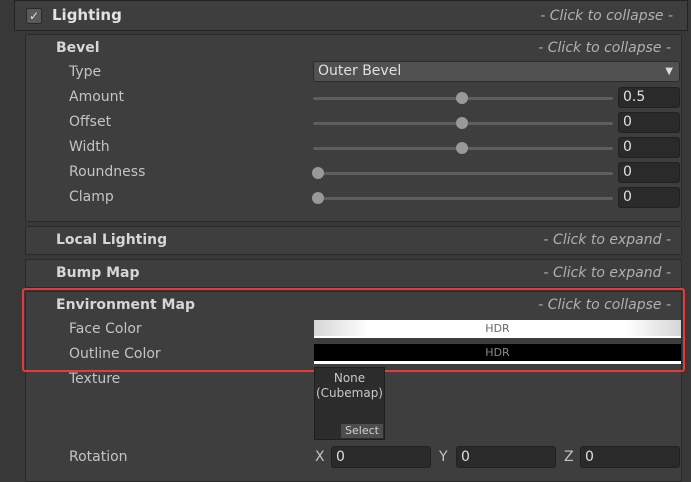 The width and height of the screenshot is (691, 482). What do you see at coordinates (34, 16) in the screenshot?
I see `lighting-enabled-checkbox: ✓` at bounding box center [34, 16].